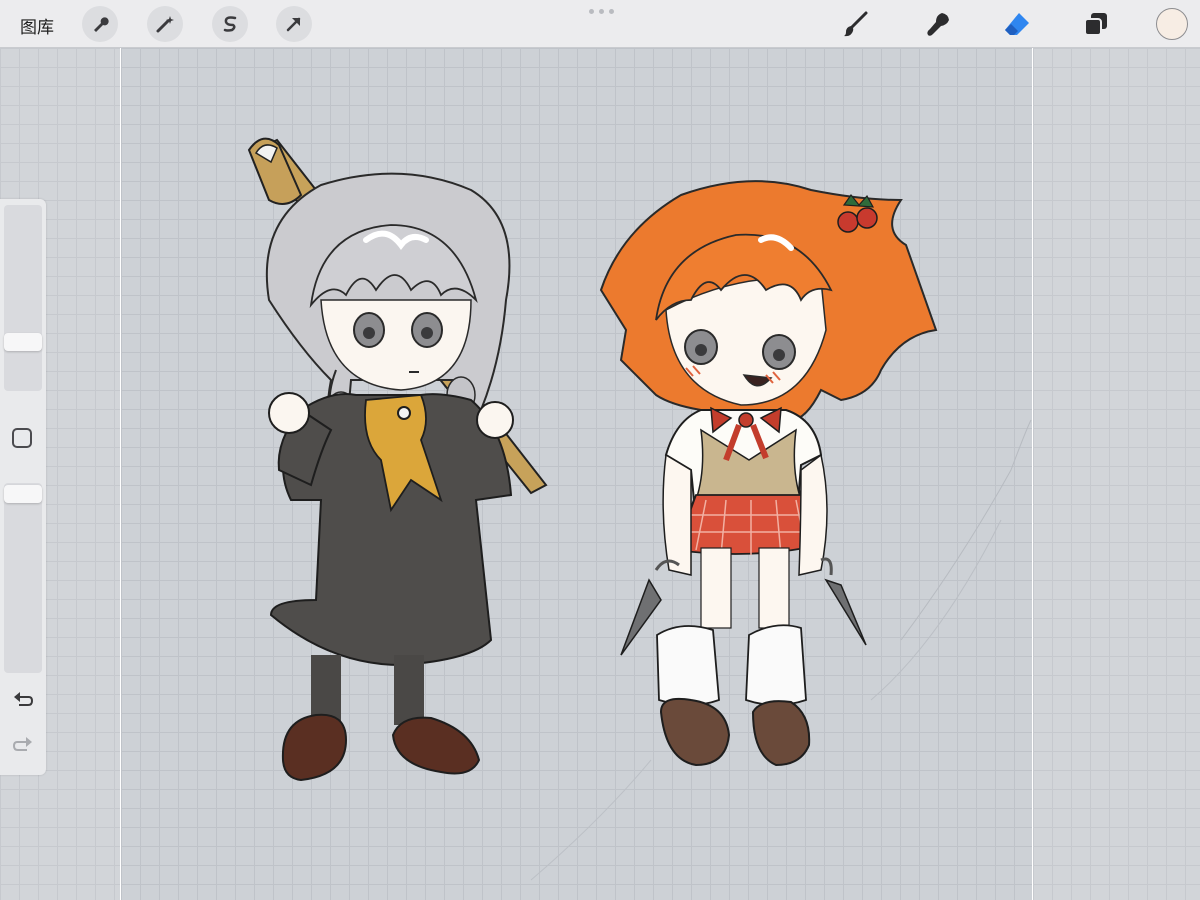  I want to click on eraser-tool-button, so click(1017, 24).